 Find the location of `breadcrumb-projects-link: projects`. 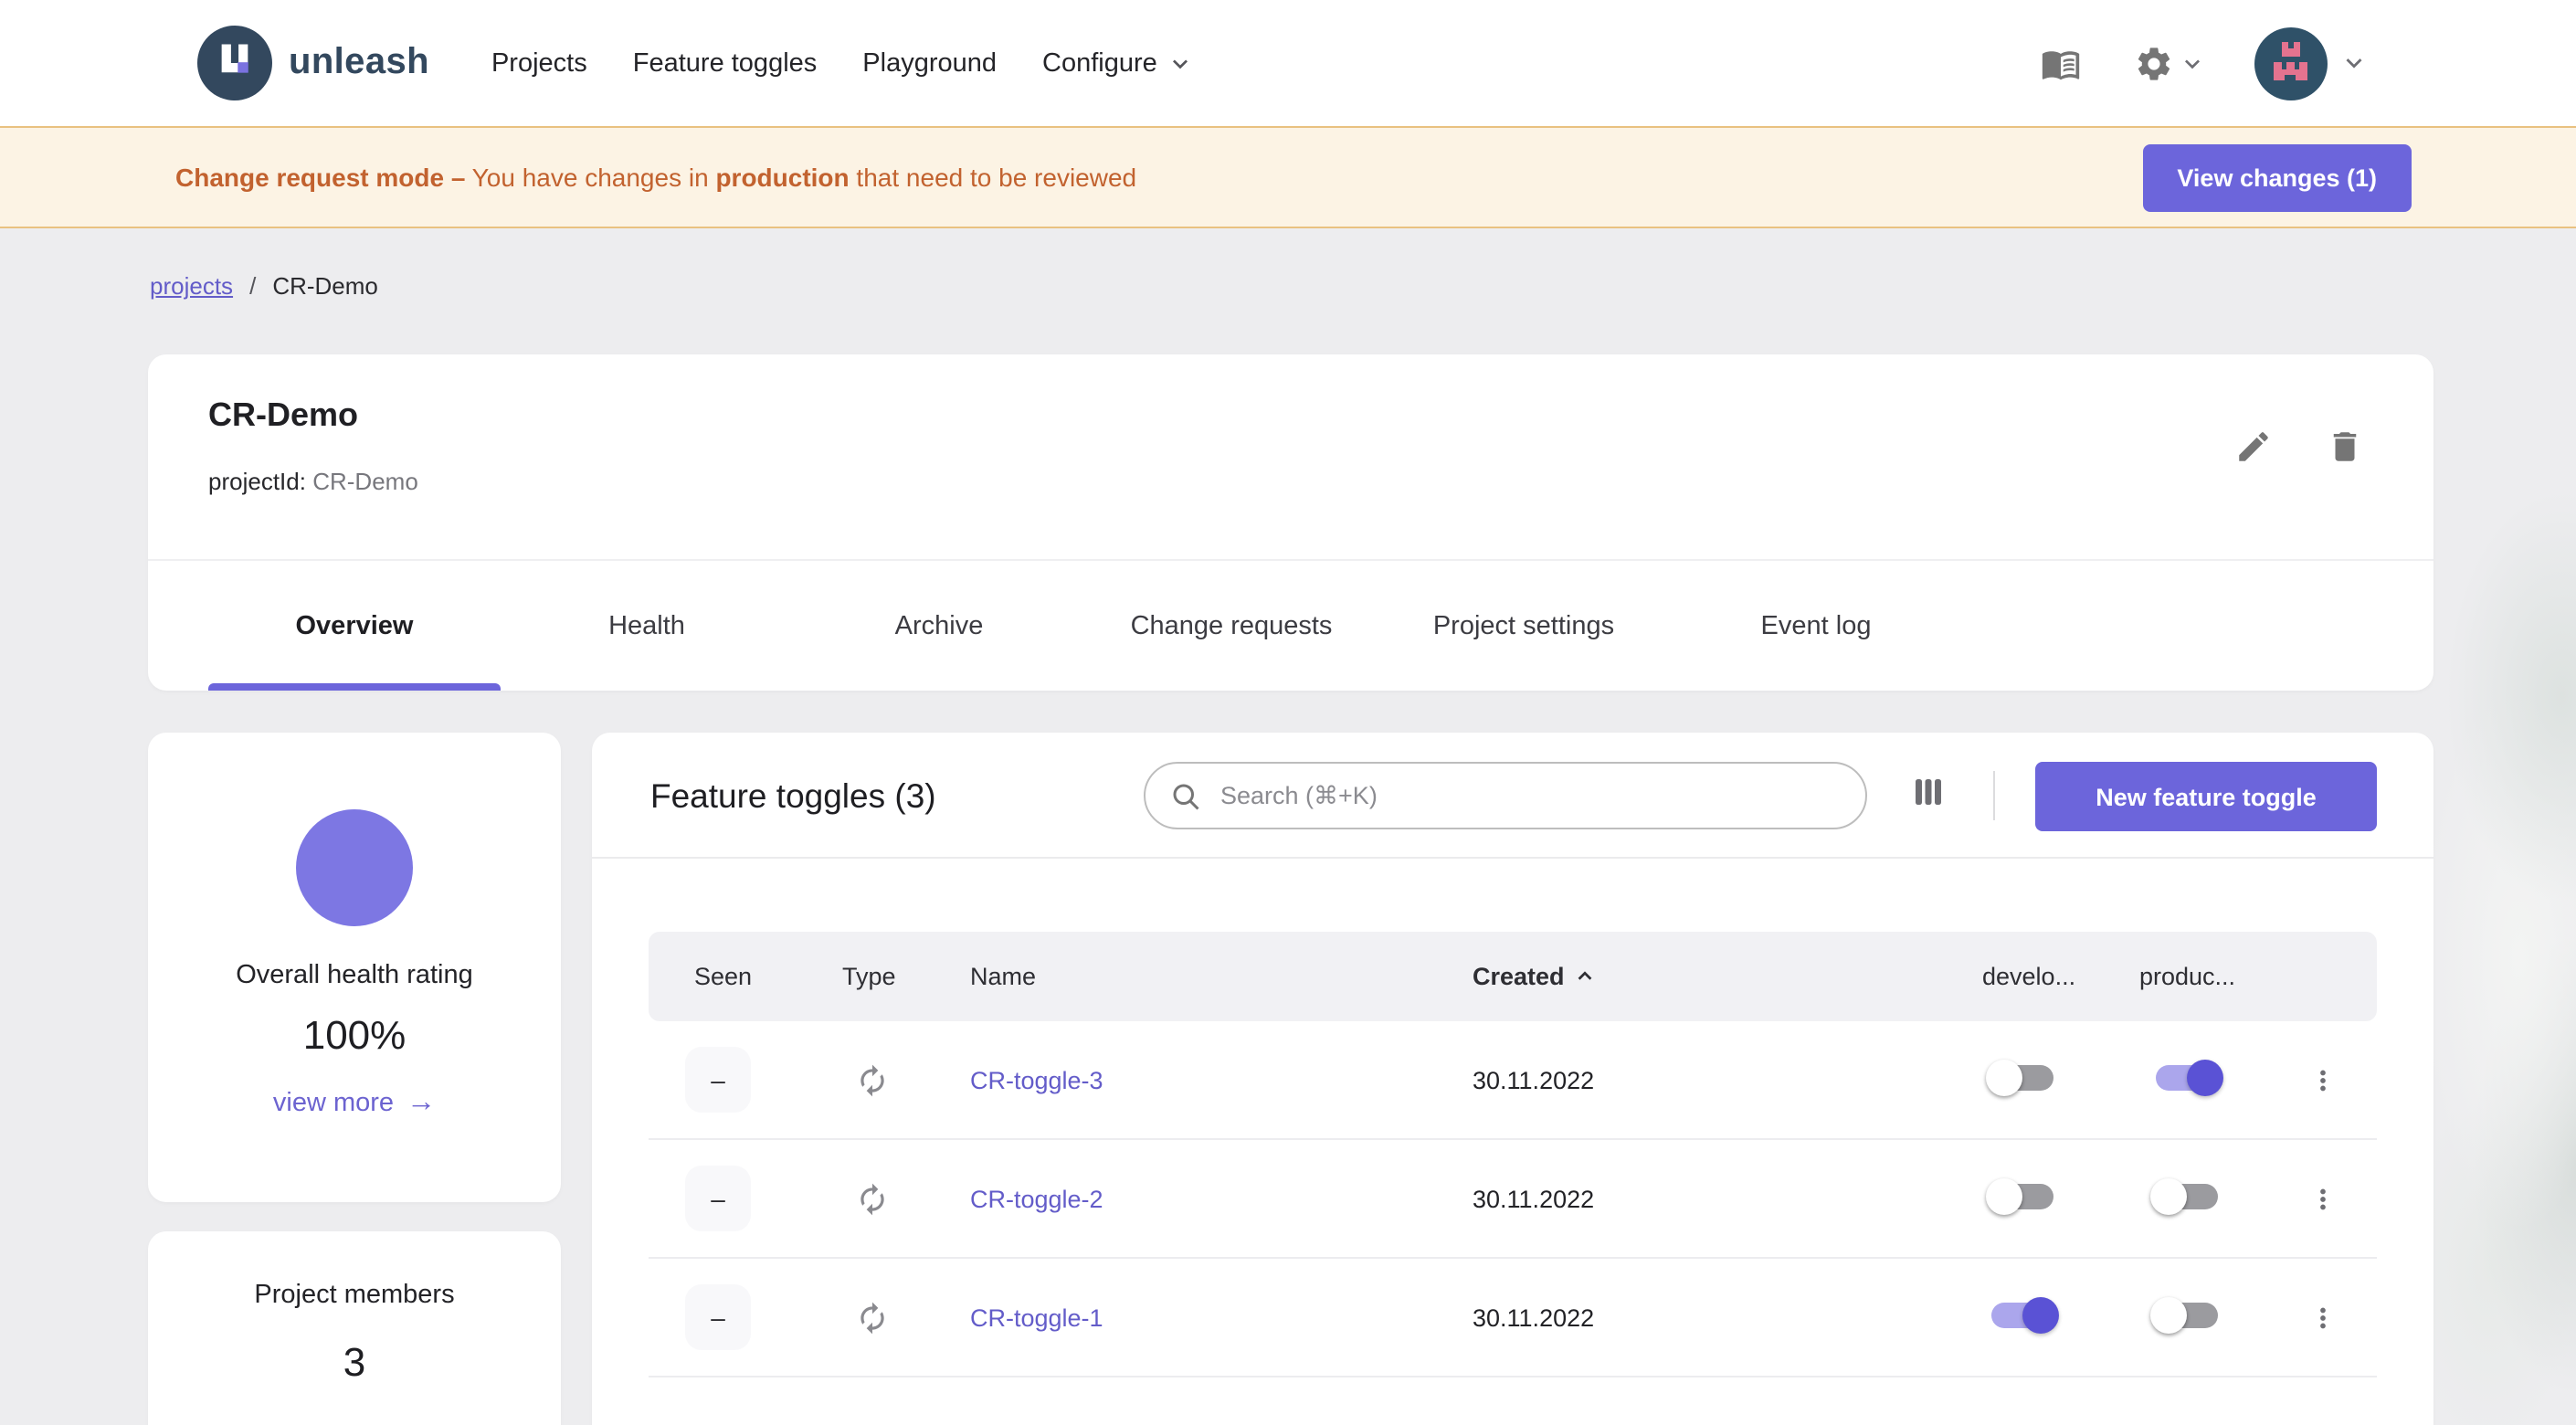

breadcrumb-projects-link: projects is located at coordinates (192, 286).